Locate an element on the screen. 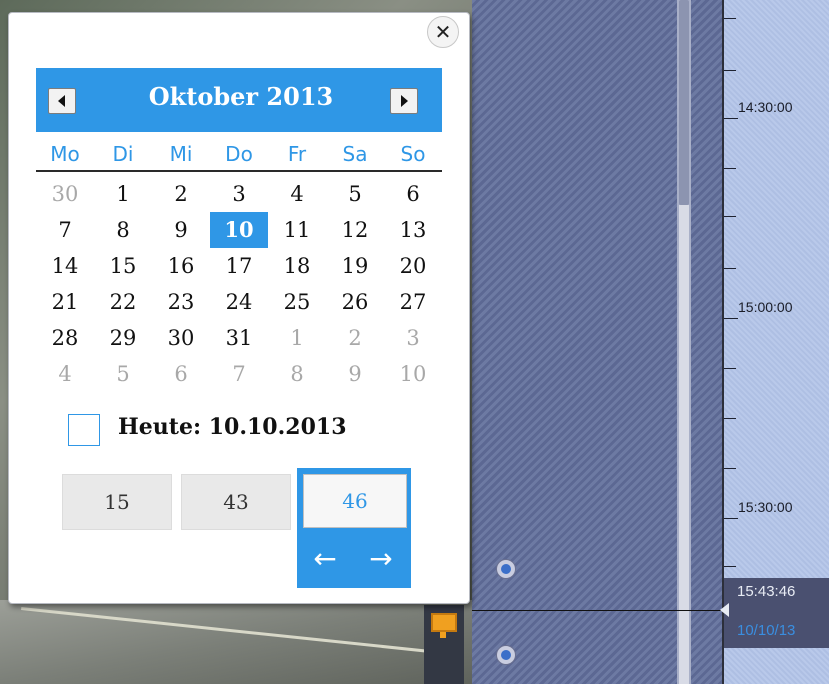 The width and height of the screenshot is (829, 684). day-cell: 3 is located at coordinates (239, 194).